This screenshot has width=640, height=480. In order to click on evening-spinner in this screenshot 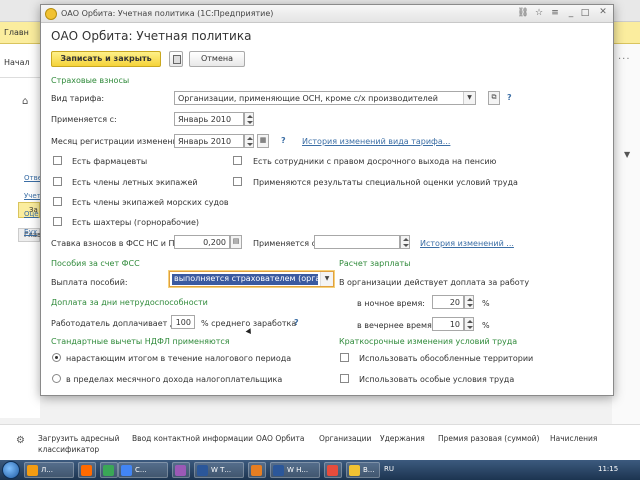, I will do `click(469, 324)`.